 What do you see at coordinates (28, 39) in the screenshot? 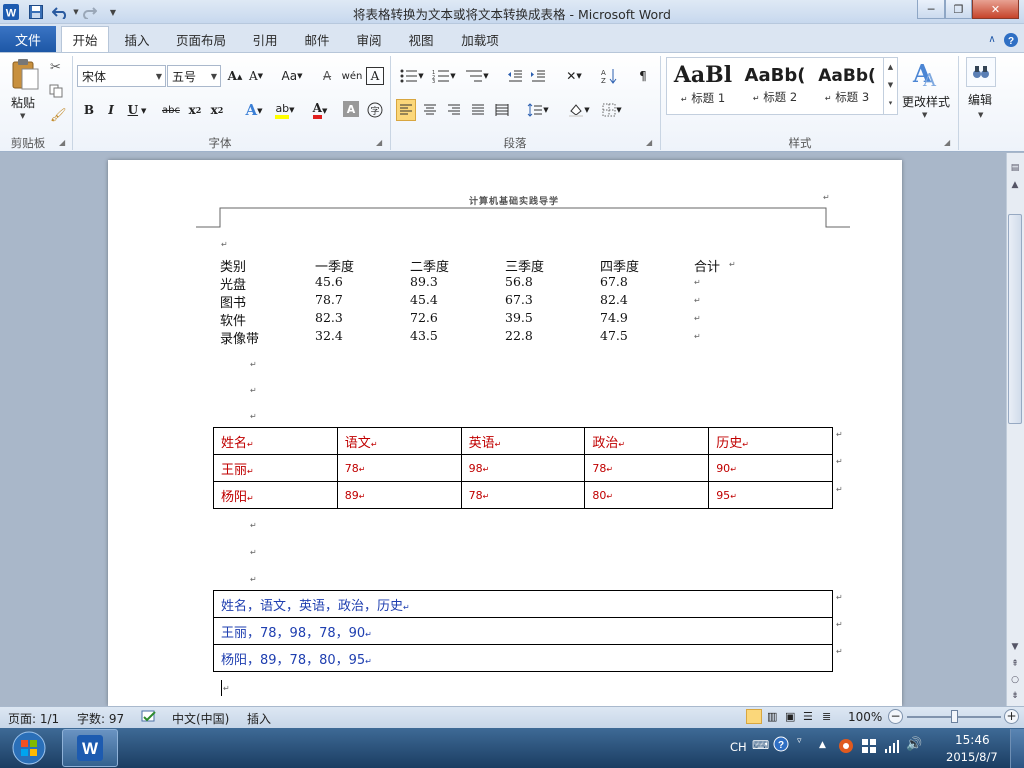
I see `tab-file: 文件` at bounding box center [28, 39].